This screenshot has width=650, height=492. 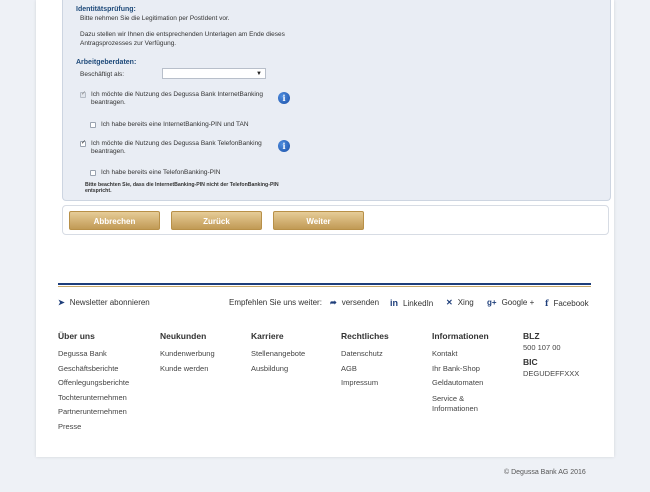 I want to click on footer-link: Offenlegungsberichte, so click(x=93, y=383).